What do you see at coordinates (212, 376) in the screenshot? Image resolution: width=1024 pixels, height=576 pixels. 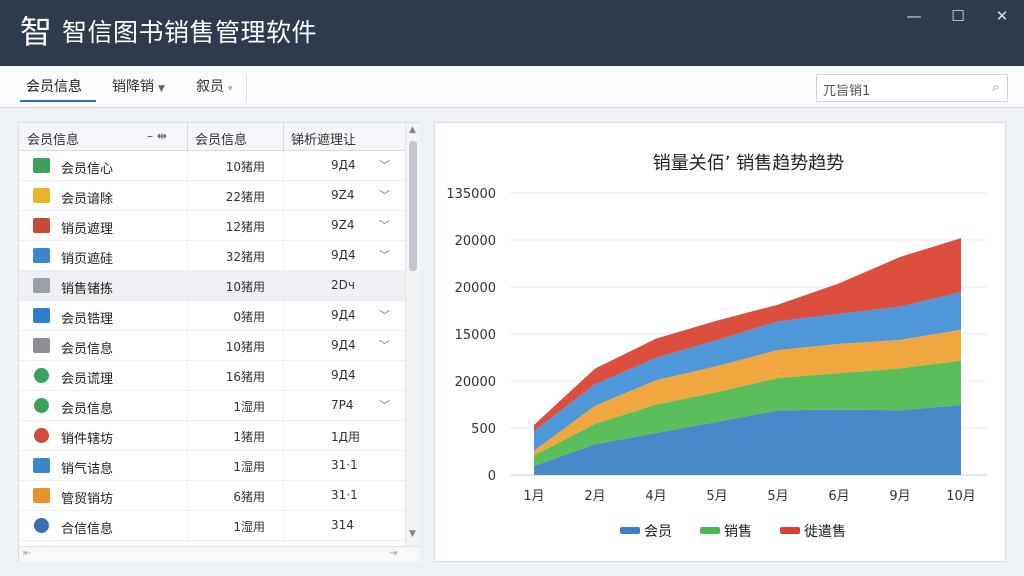 I see `table-row: 会员谎理 16猪用 9Д4` at bounding box center [212, 376].